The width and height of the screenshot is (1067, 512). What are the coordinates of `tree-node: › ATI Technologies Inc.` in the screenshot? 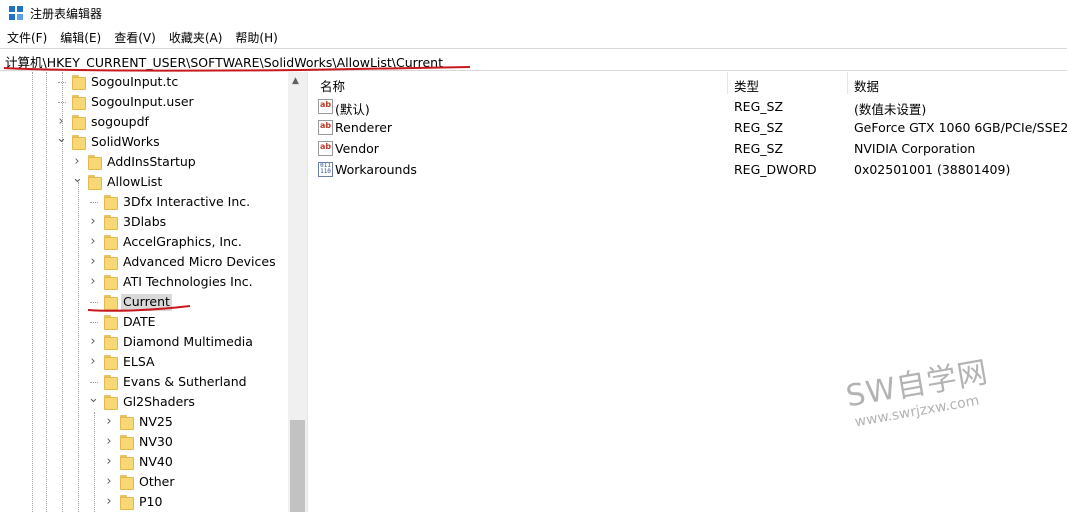 It's located at (144, 282).